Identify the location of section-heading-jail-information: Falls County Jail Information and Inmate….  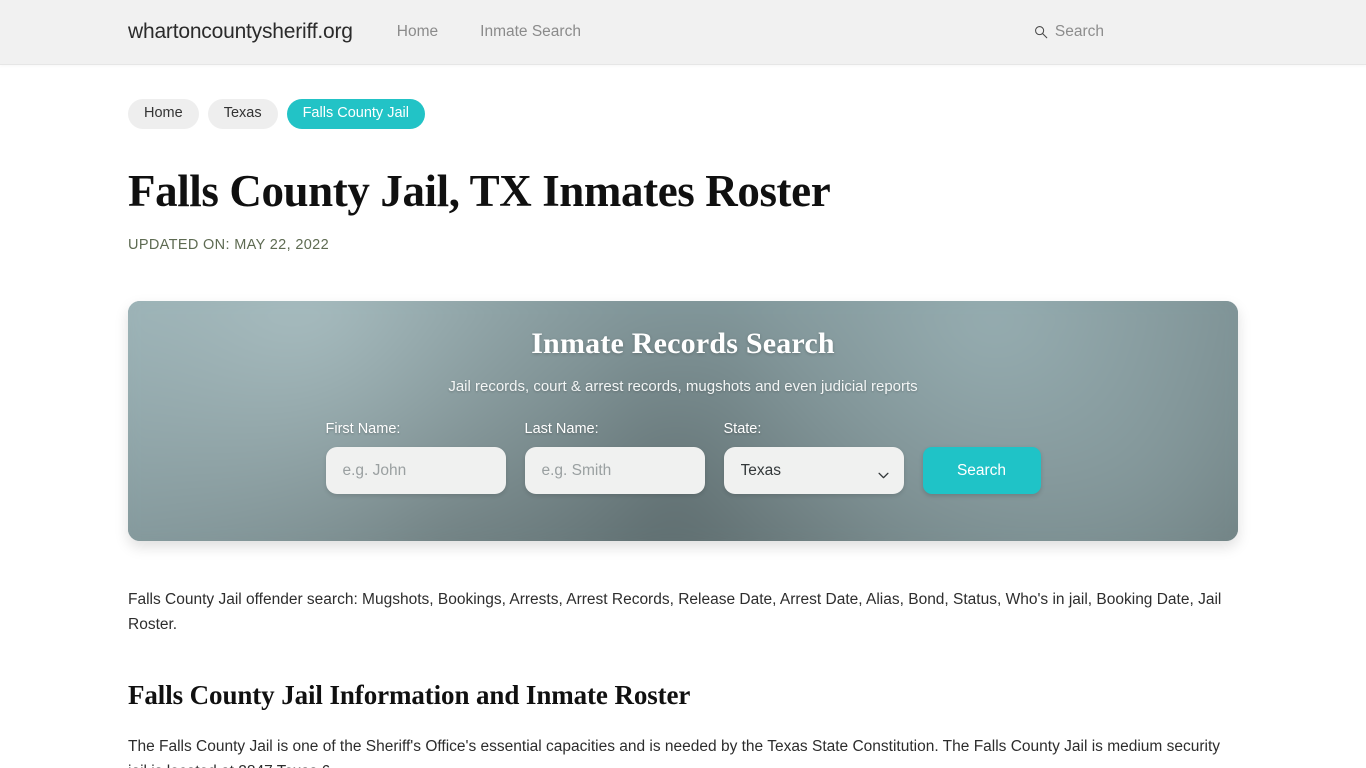
(409, 695).